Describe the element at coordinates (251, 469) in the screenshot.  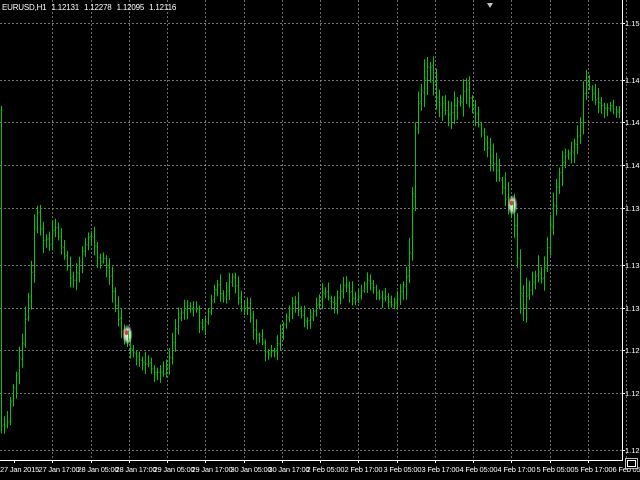
I see `time-label: 30 Jan 05:00` at that location.